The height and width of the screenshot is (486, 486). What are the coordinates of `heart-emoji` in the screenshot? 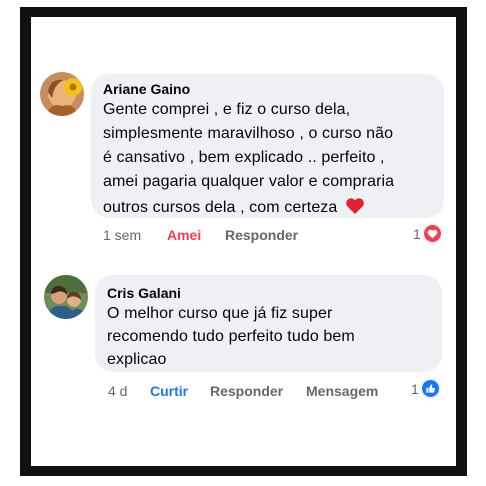 It's located at (355, 206).